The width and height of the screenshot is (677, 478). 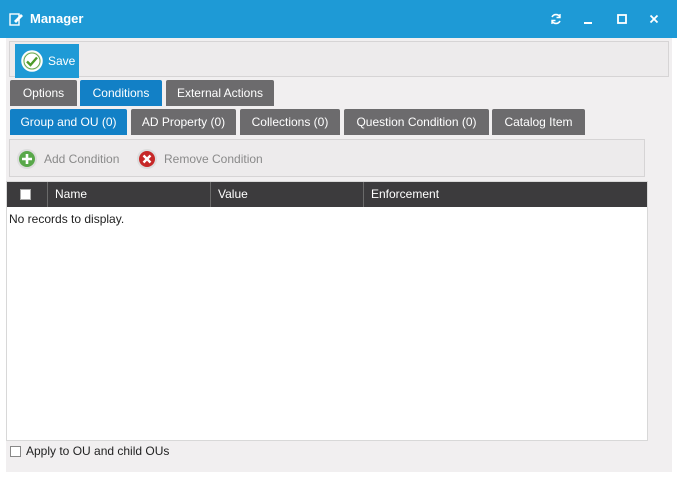 I want to click on remove-icon, so click(x=147, y=159).